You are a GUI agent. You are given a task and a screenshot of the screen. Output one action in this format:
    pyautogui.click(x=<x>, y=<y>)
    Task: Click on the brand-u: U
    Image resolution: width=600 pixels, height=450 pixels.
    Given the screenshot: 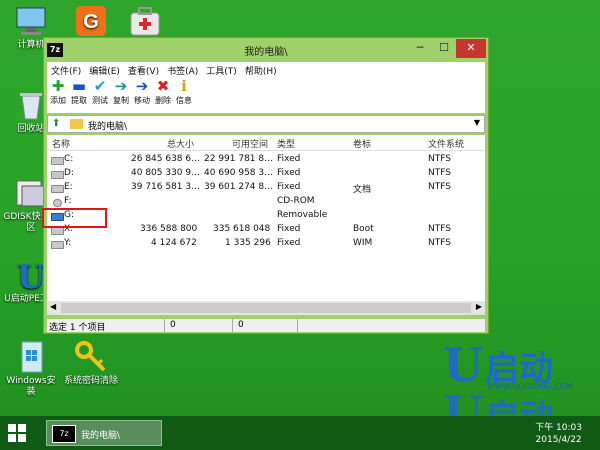 What is the action you would take?
    pyautogui.click(x=463, y=365)
    